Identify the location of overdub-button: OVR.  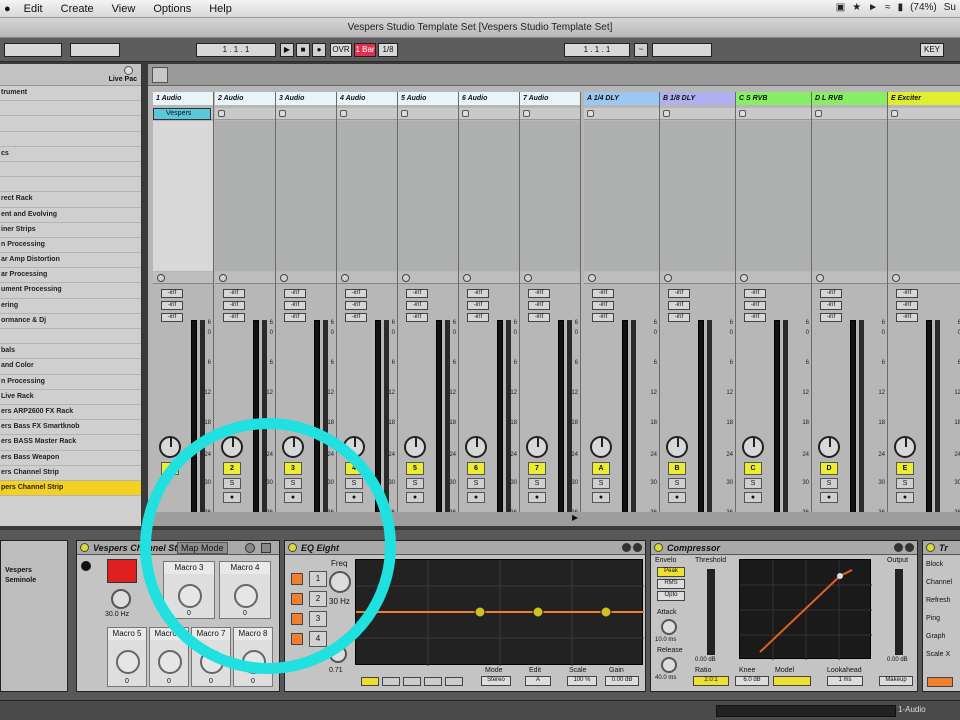
(341, 50).